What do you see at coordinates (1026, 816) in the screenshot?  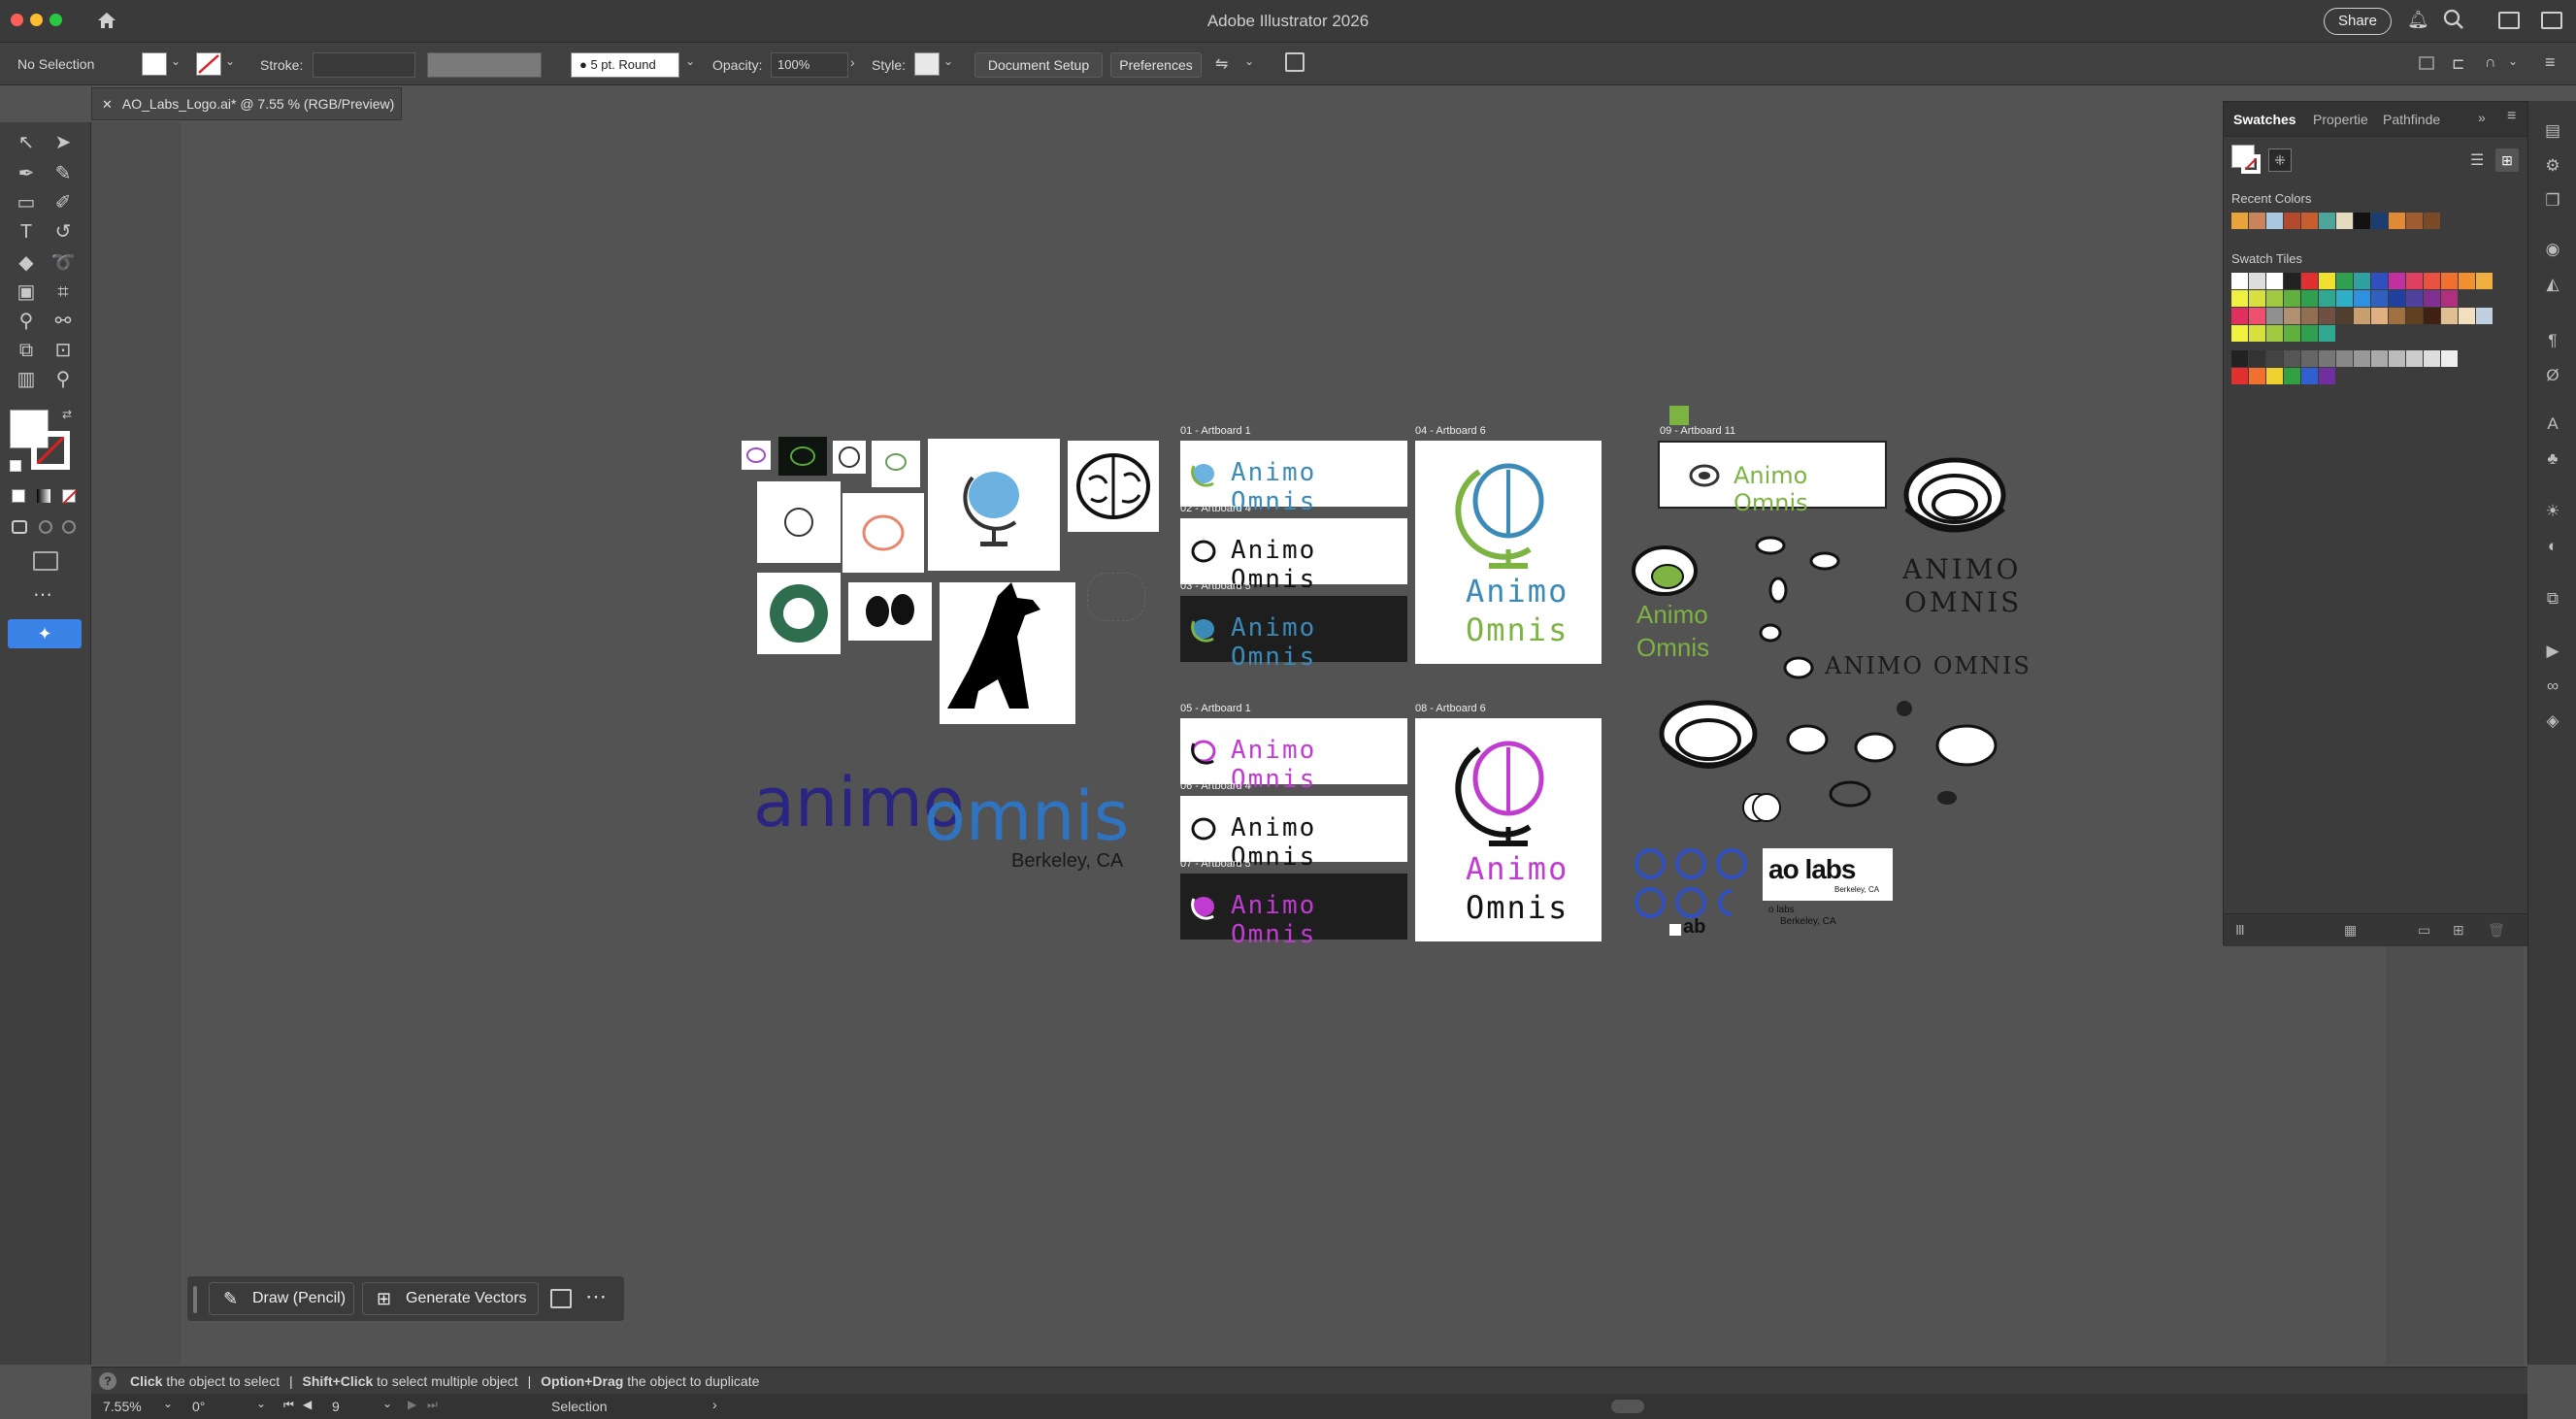 I see `wordmark-omnis: omnis` at bounding box center [1026, 816].